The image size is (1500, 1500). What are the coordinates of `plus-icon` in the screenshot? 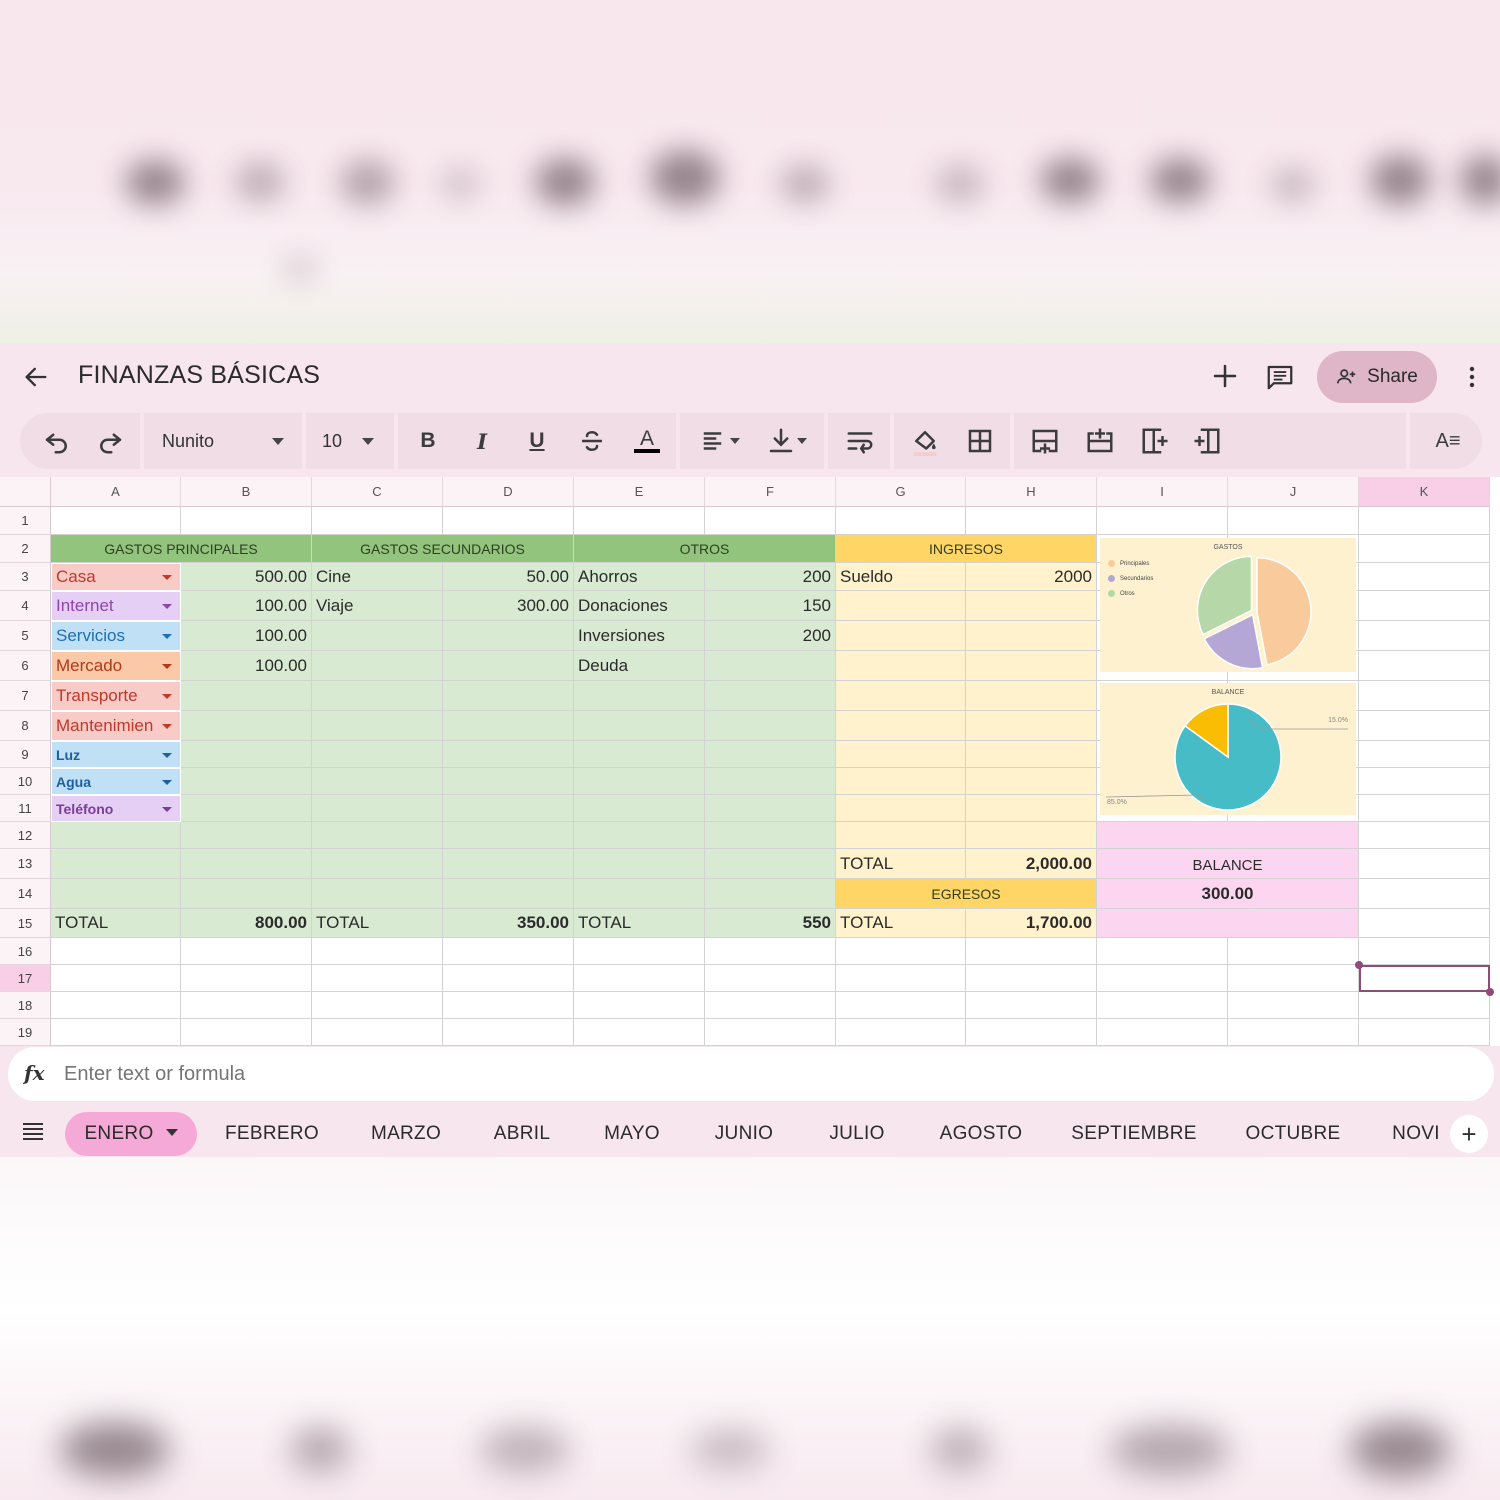 It's located at (1225, 376).